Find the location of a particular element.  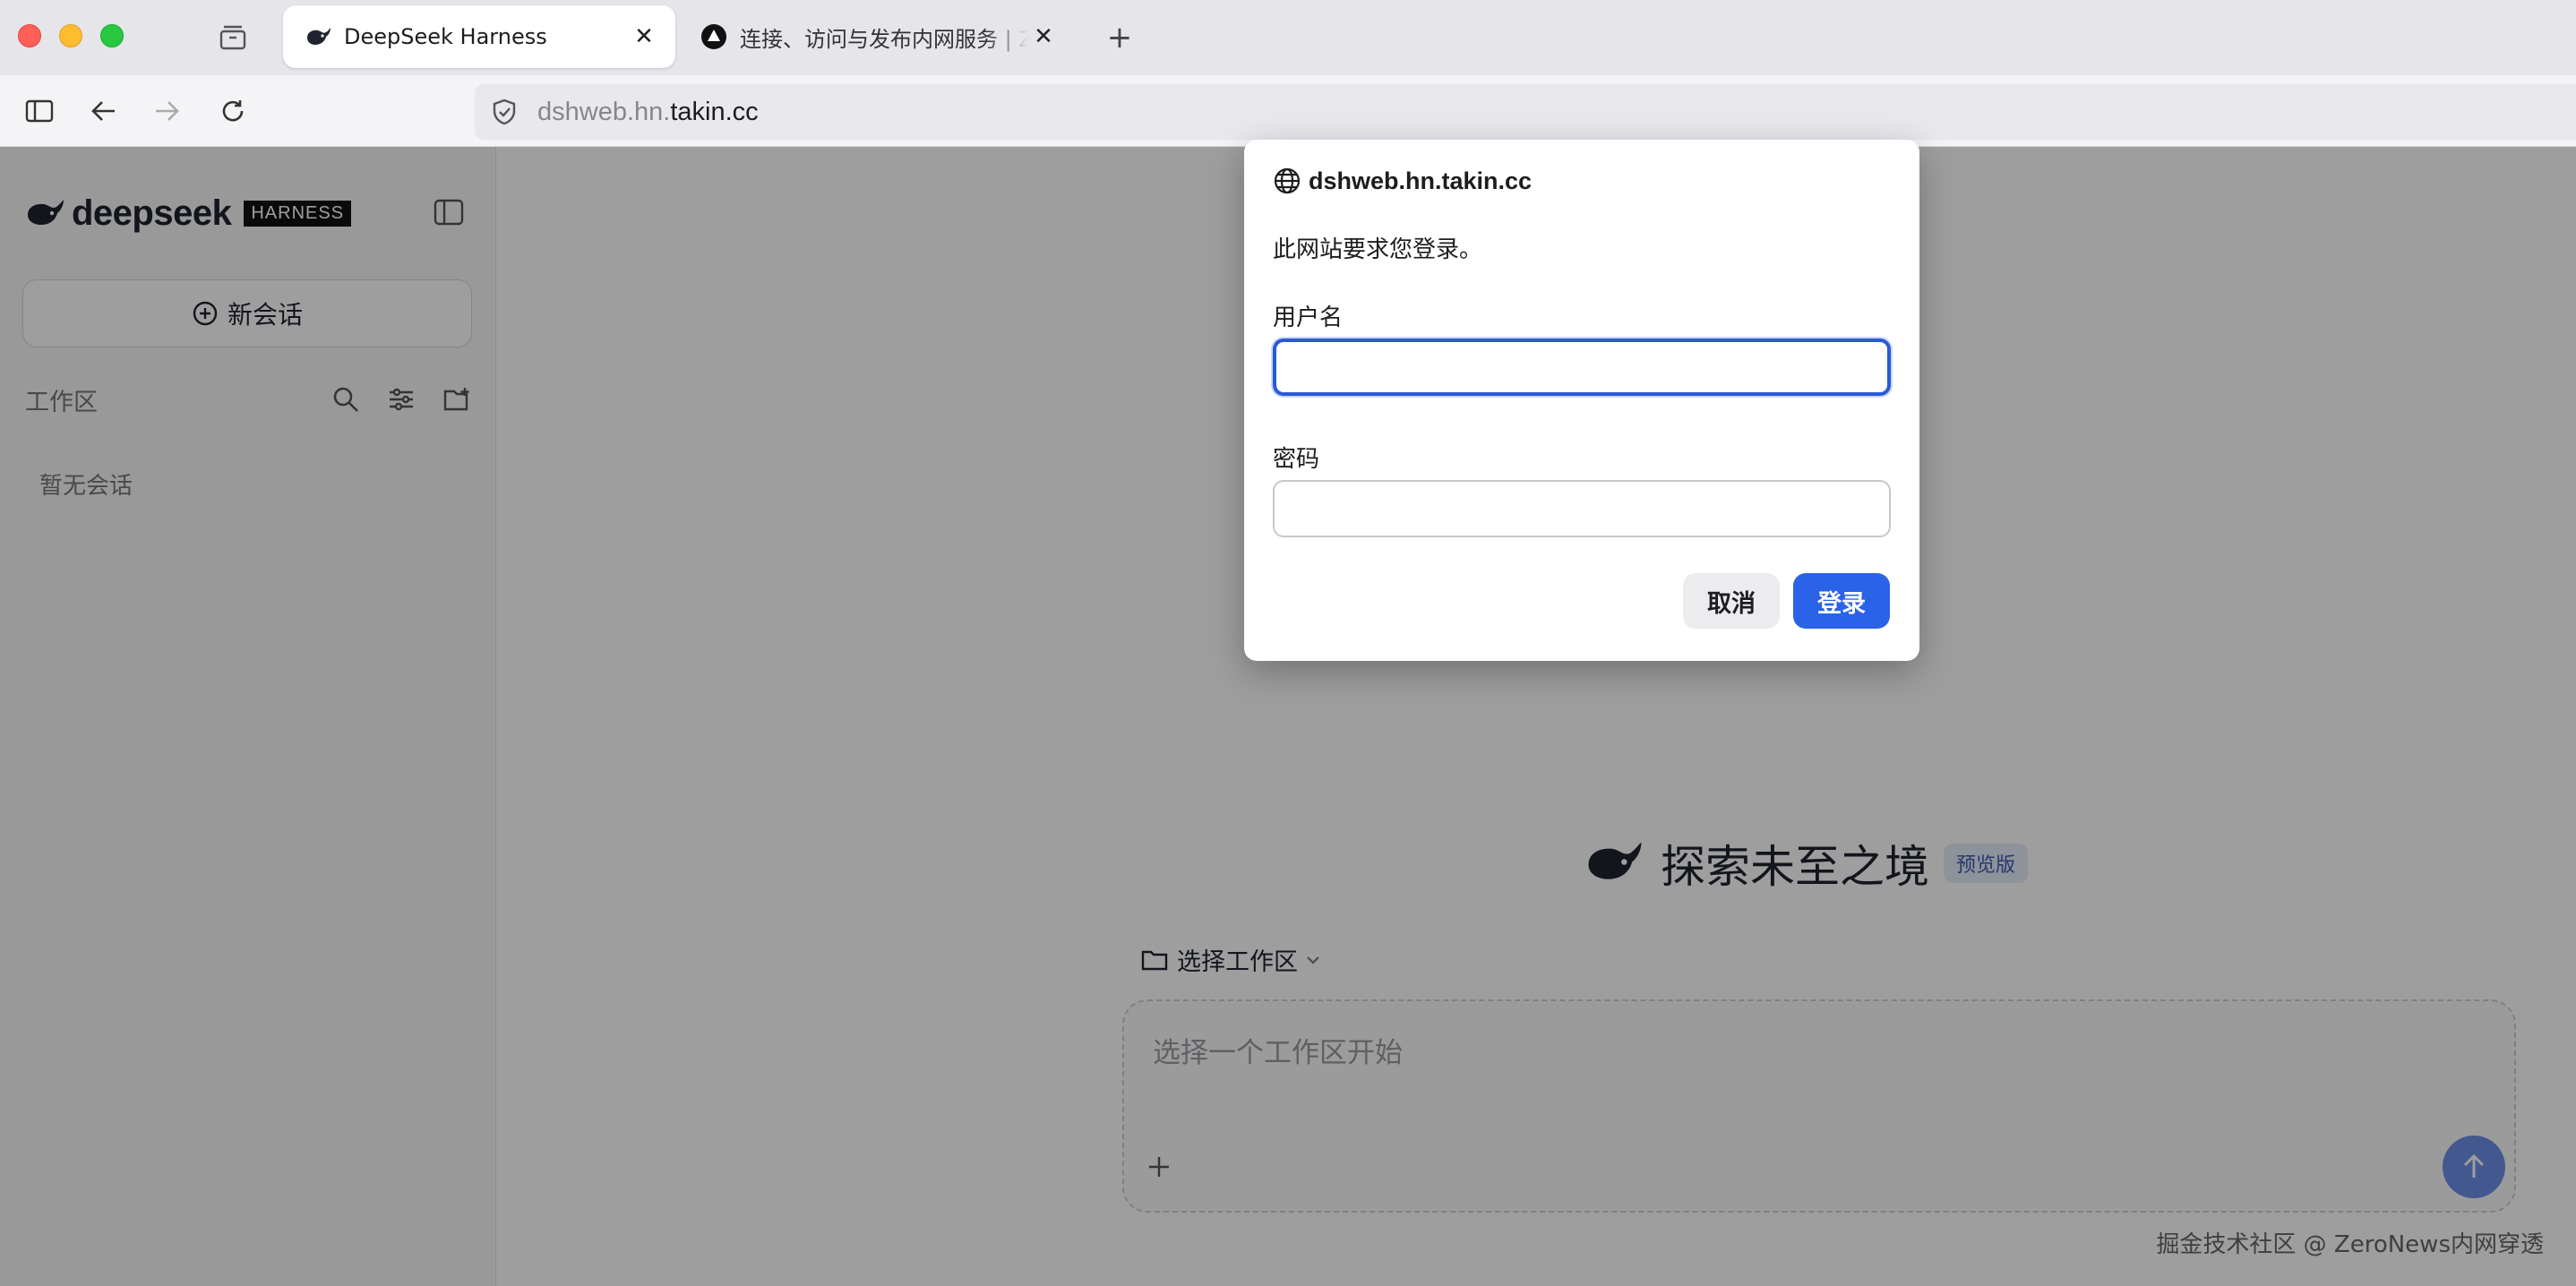

back-icon is located at coordinates (104, 111).